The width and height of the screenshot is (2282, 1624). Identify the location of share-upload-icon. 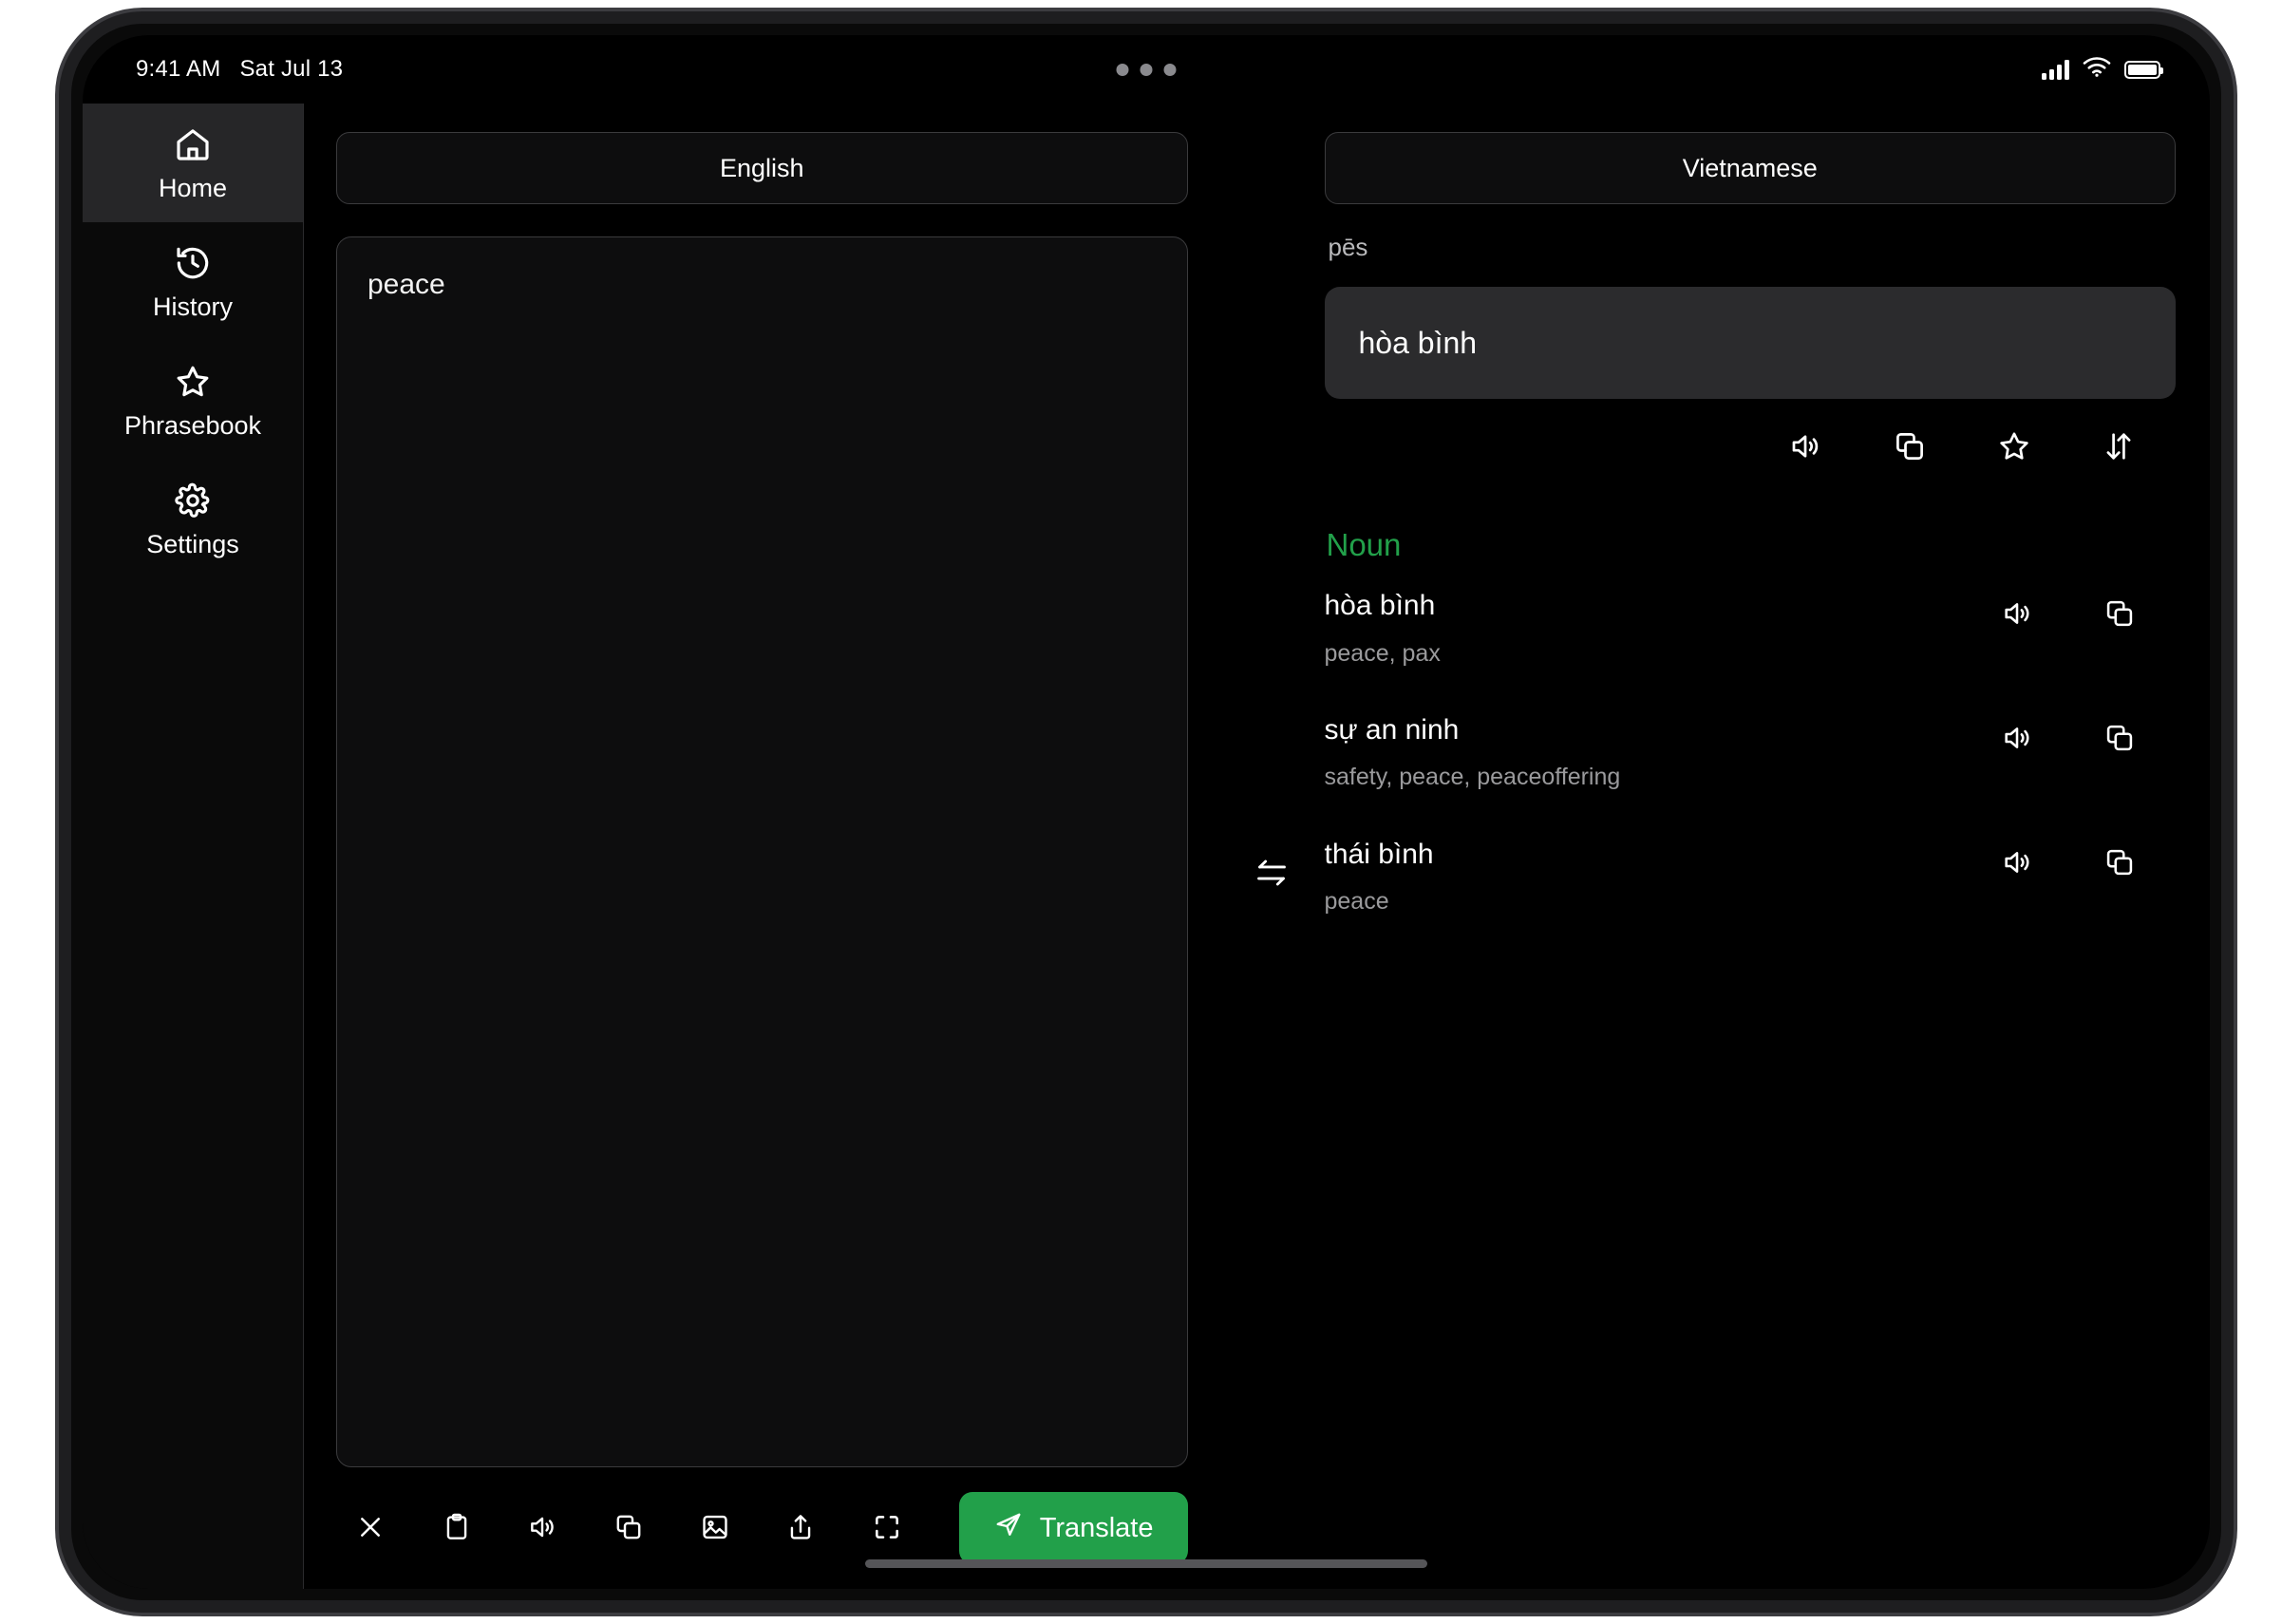
(801, 1528).